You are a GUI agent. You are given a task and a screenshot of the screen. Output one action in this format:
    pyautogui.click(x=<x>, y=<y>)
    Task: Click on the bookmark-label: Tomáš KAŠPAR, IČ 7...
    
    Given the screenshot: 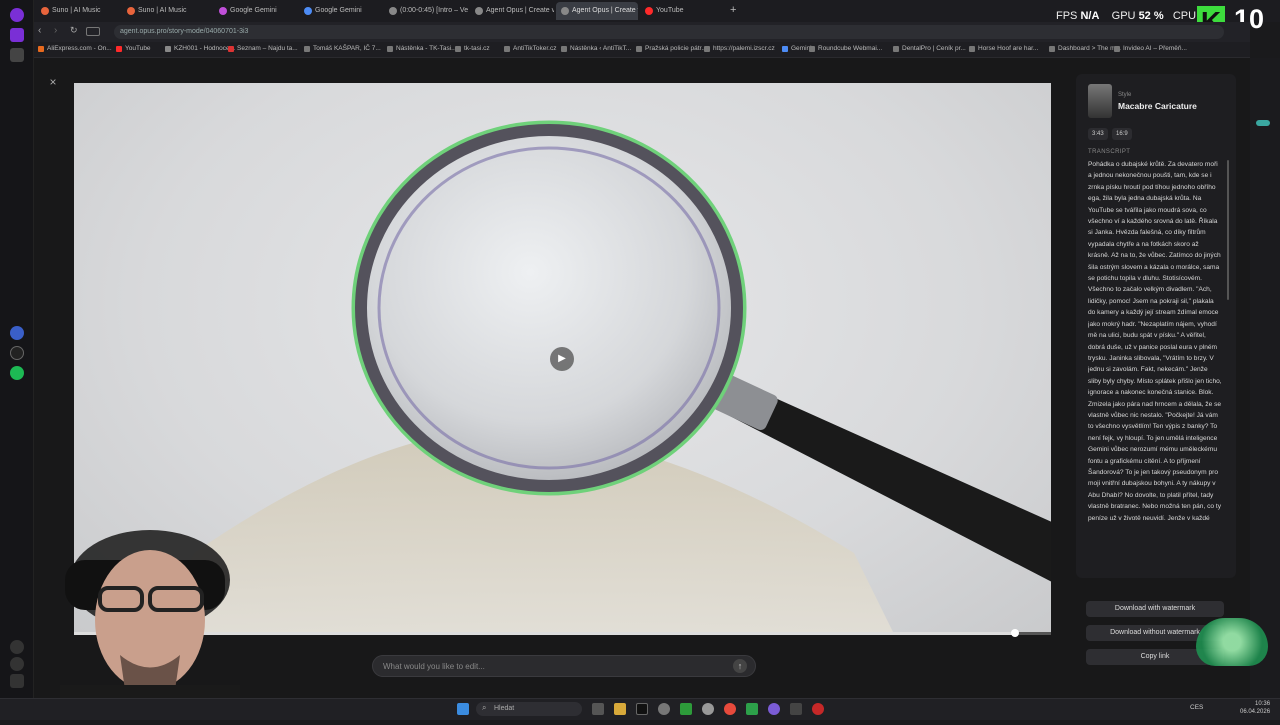 What is the action you would take?
    pyautogui.click(x=347, y=48)
    